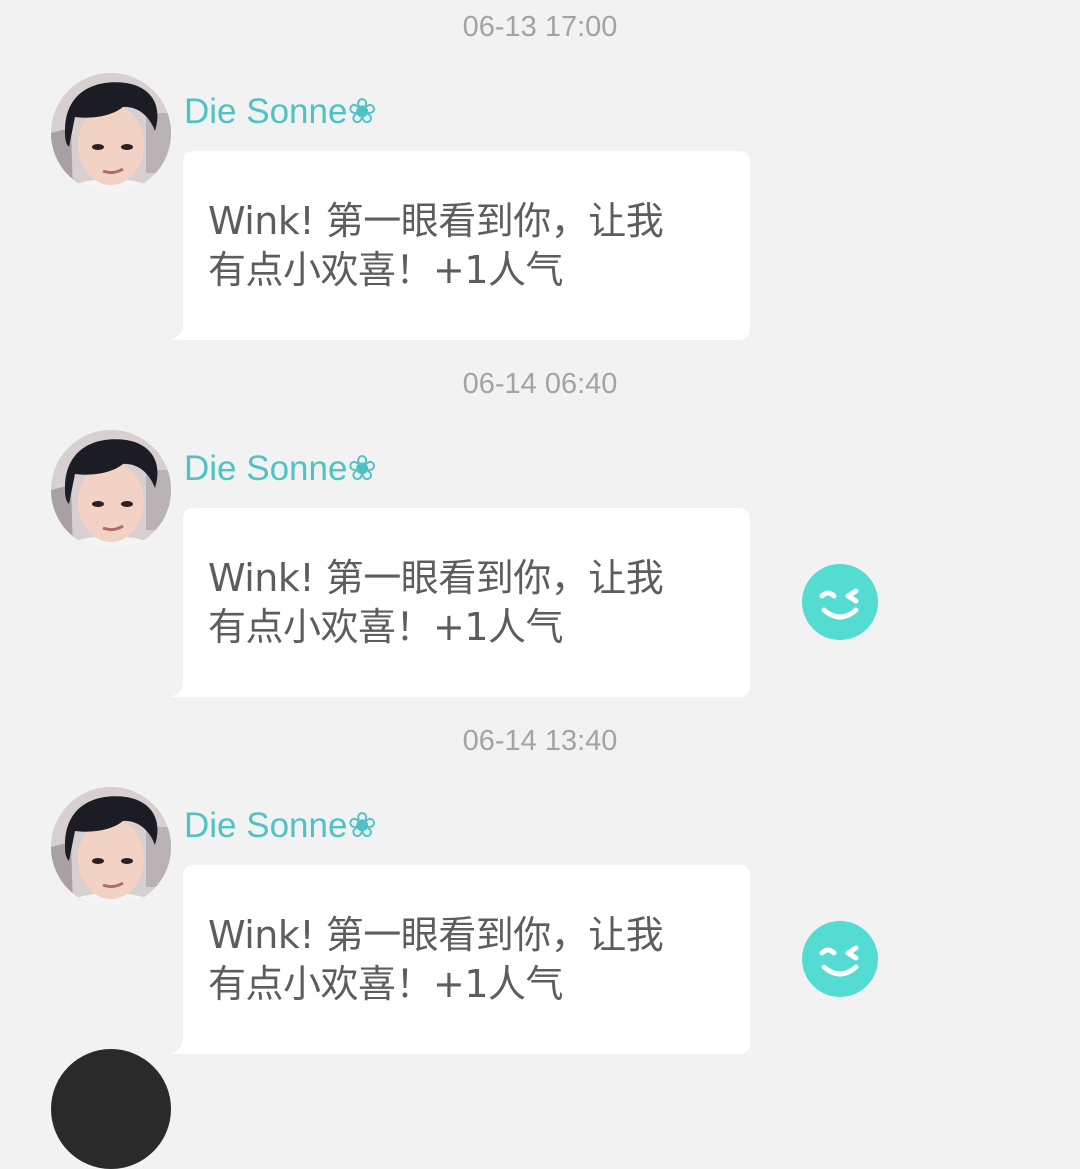 Image resolution: width=1080 pixels, height=1169 pixels. Describe the element at coordinates (540, 27) in the screenshot. I see `message-timestamp: 06-13 17:00` at that location.